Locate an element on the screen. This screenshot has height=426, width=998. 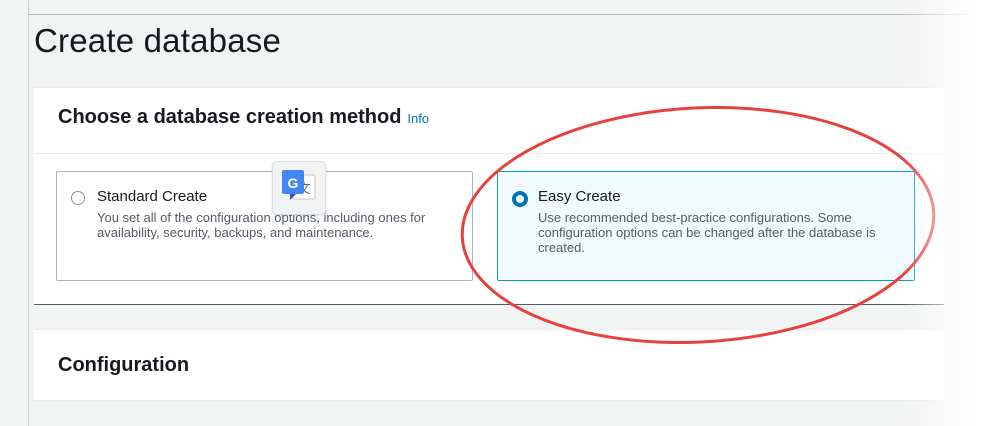
creation-method-title-text: Choose a database creation method is located at coordinates (230, 117).